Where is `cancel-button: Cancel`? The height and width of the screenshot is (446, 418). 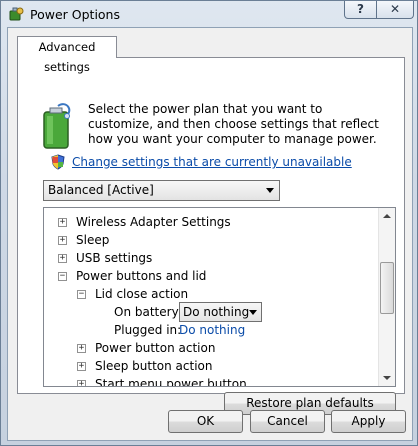
cancel-button: Cancel is located at coordinates (287, 421).